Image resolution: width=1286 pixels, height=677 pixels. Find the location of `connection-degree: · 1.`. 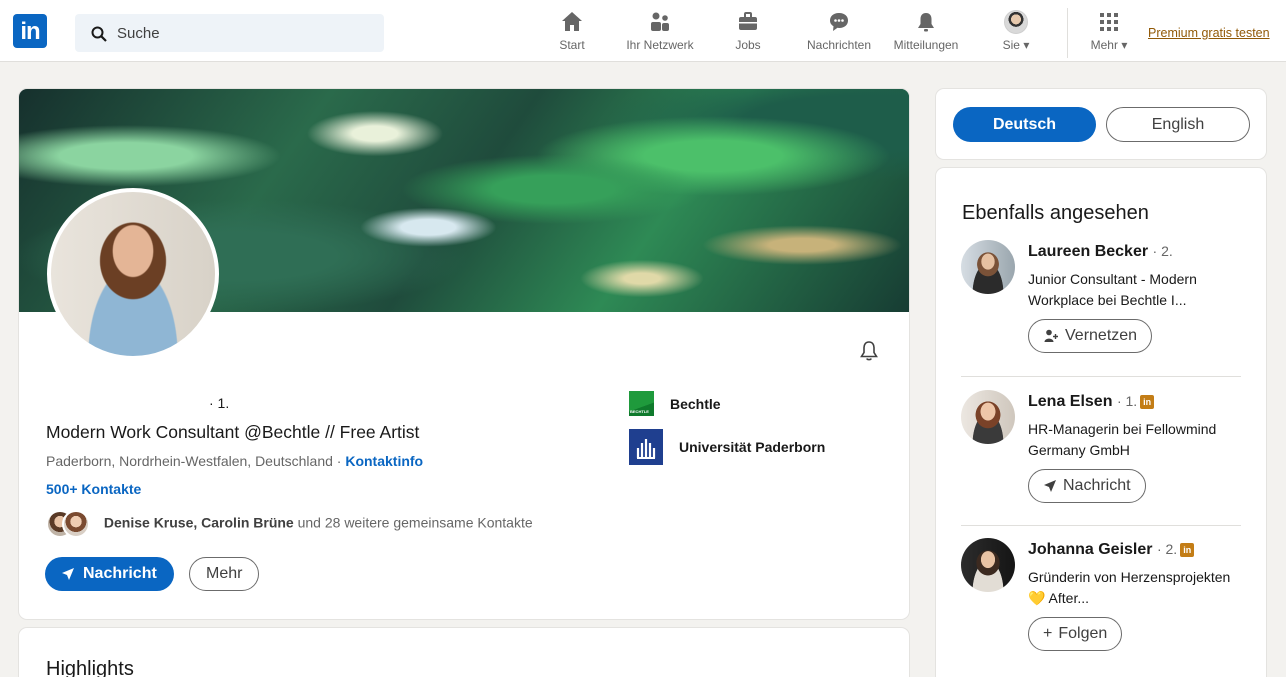

connection-degree: · 1. is located at coordinates (219, 403).